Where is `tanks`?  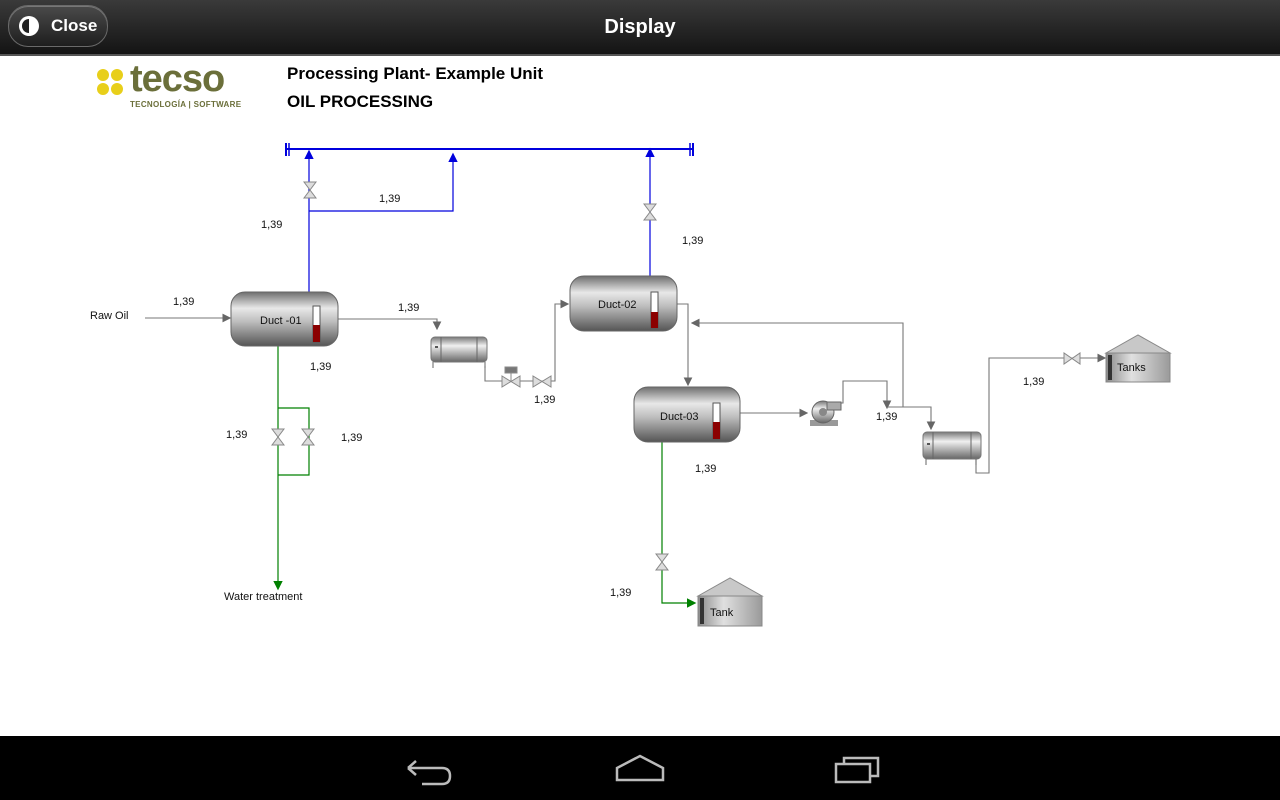
tanks is located at coordinates (1138, 358).